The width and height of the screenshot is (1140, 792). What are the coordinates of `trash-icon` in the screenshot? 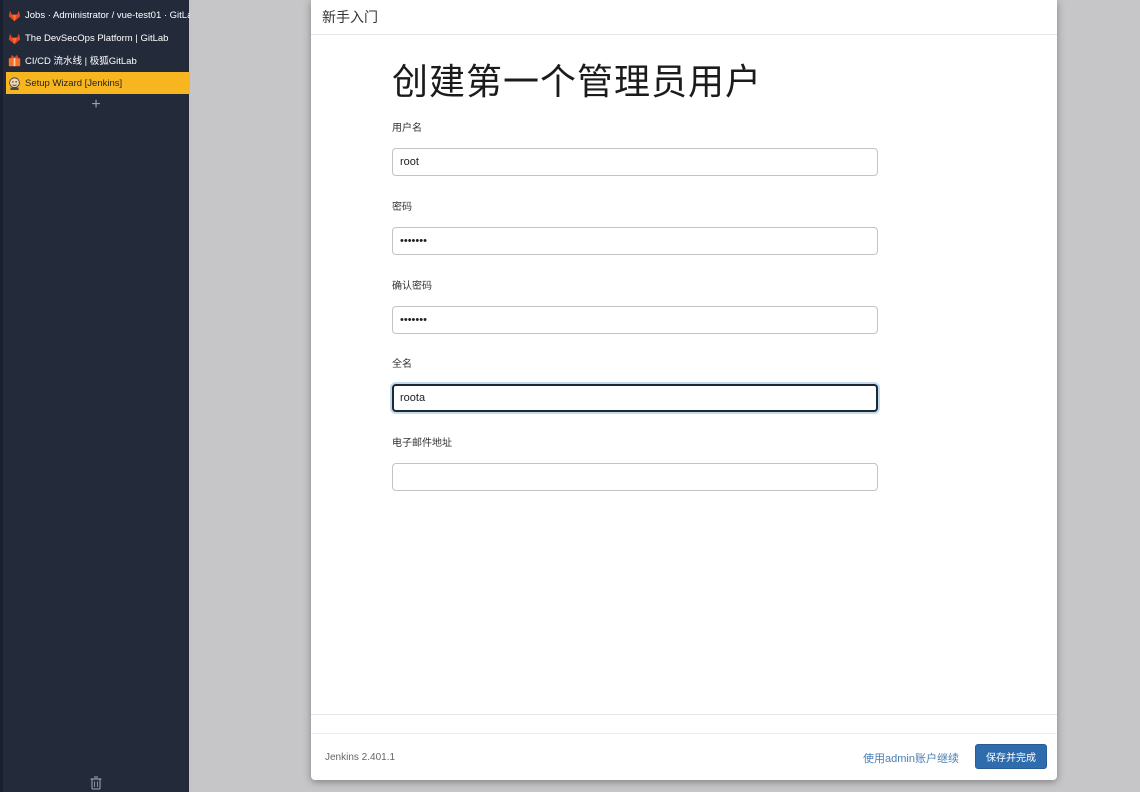 It's located at (96, 783).